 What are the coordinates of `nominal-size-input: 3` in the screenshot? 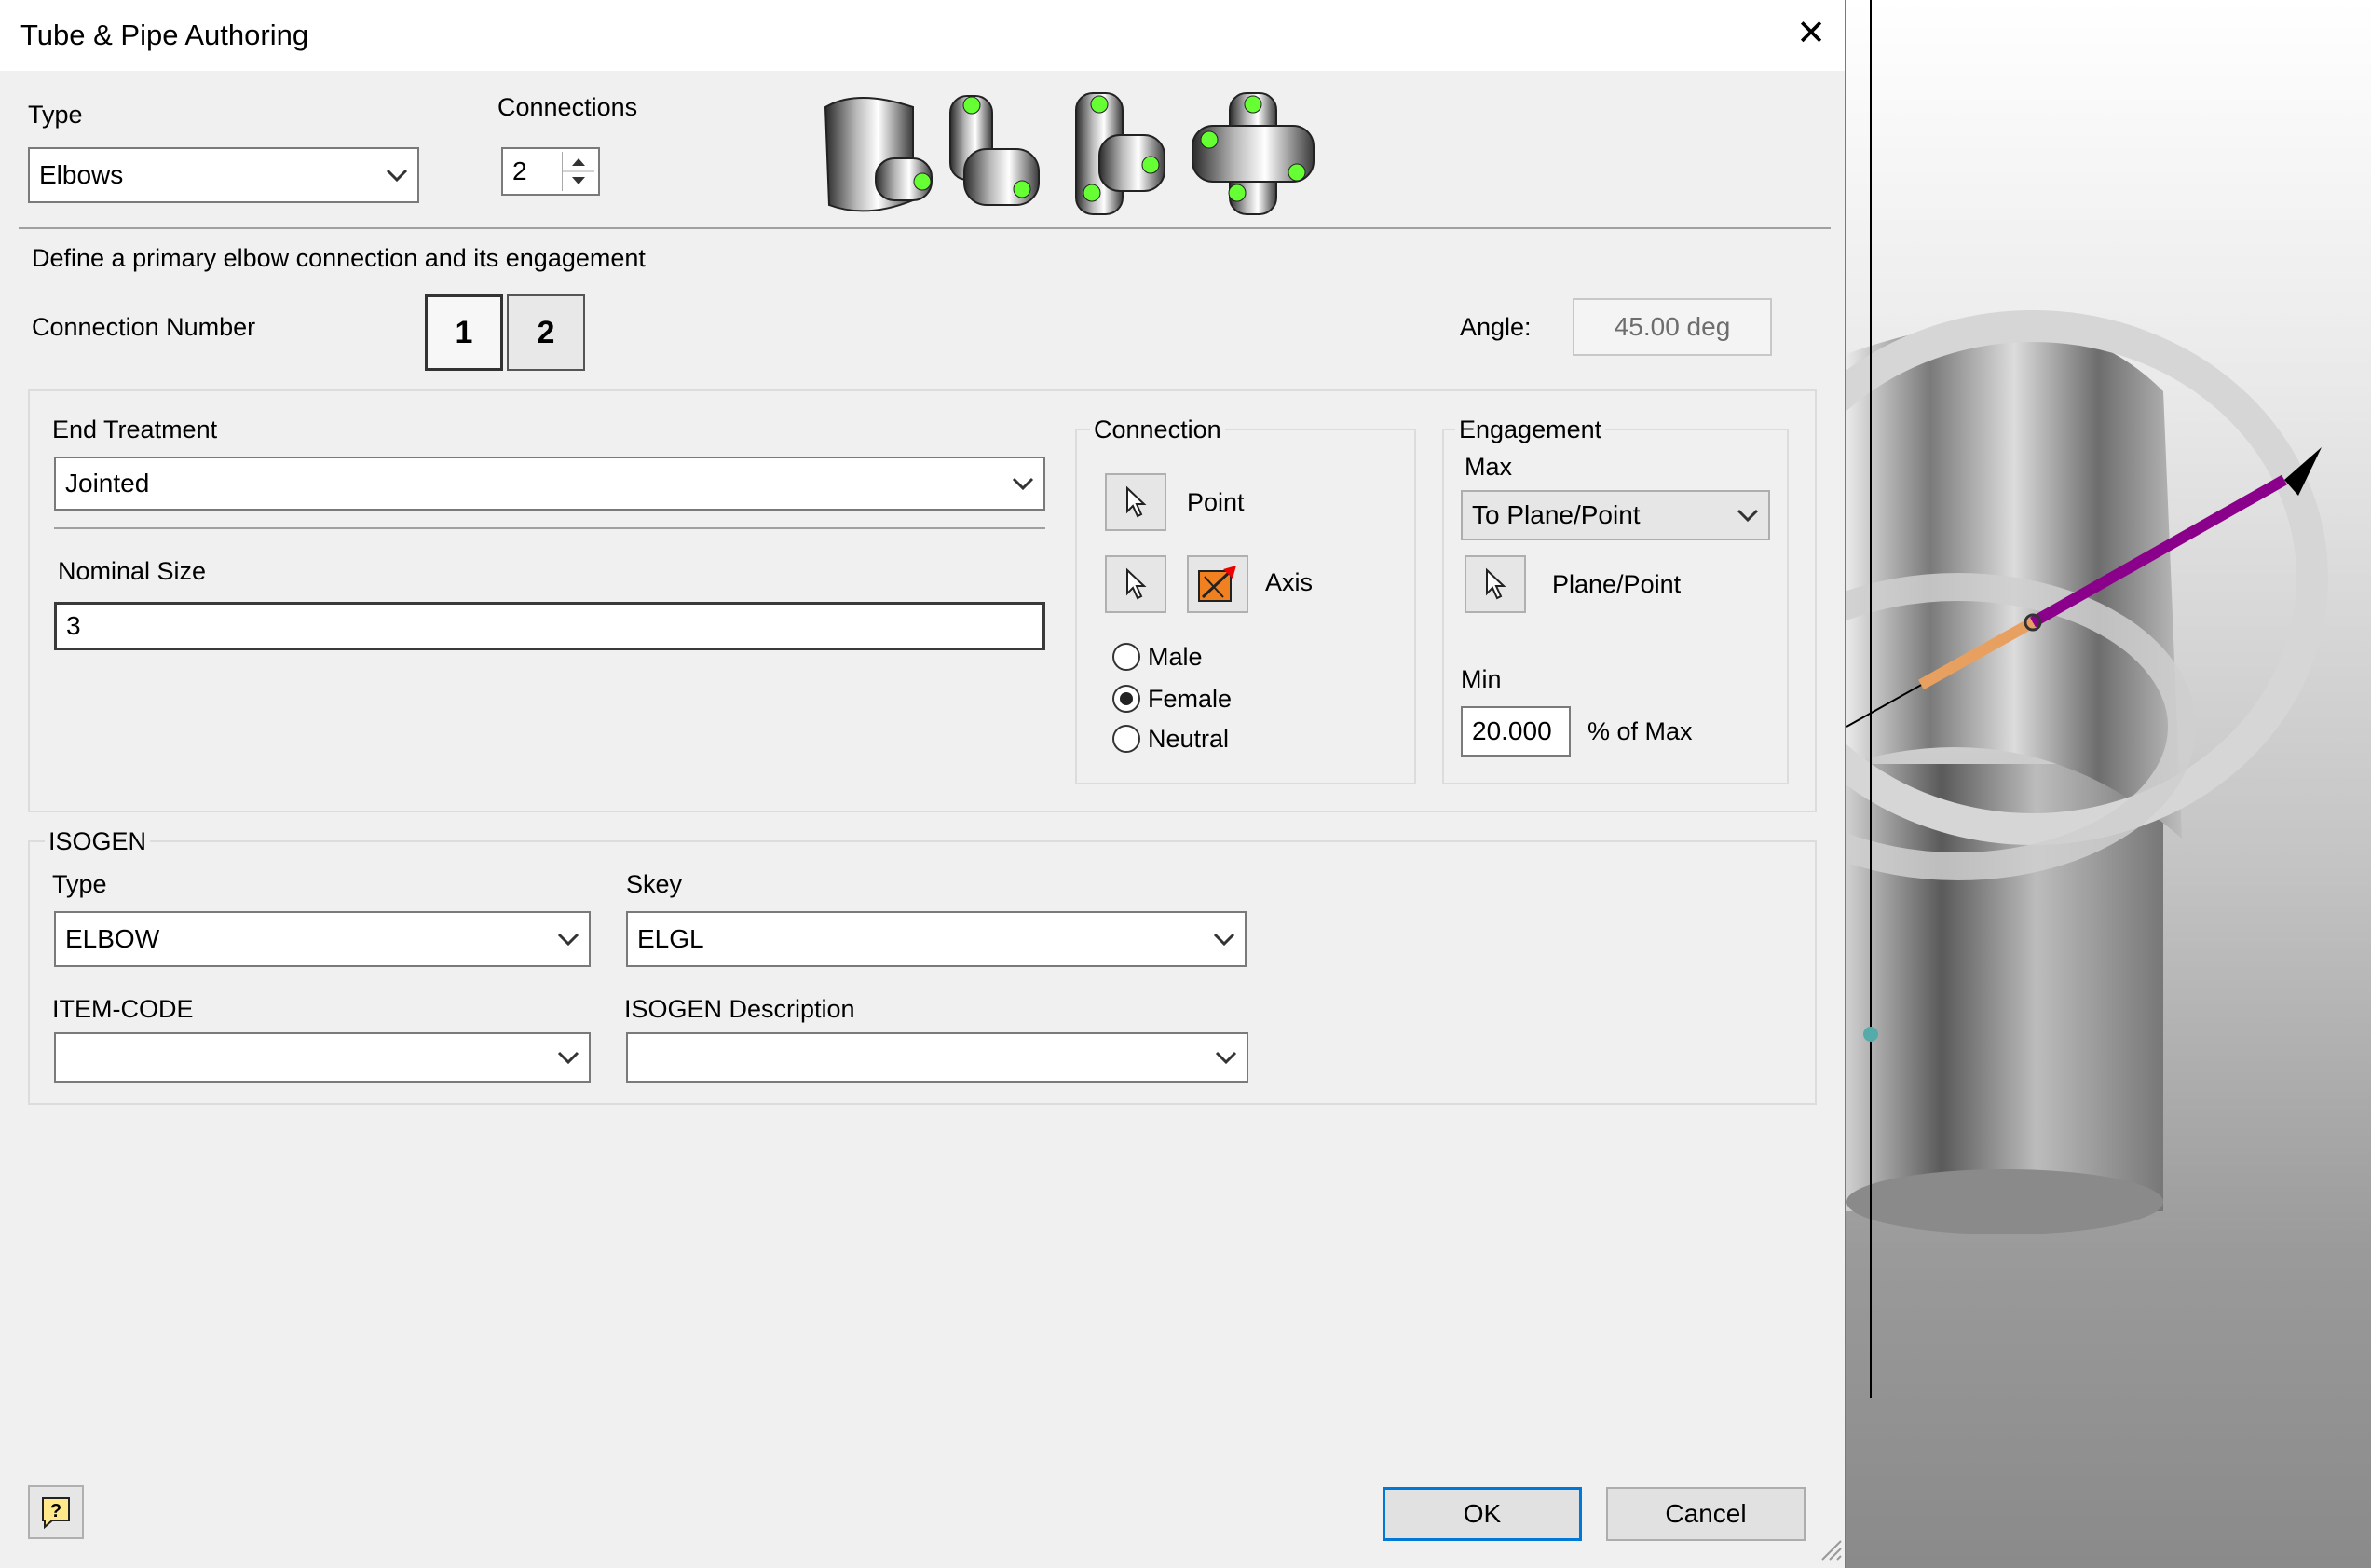 It's located at (549, 626).